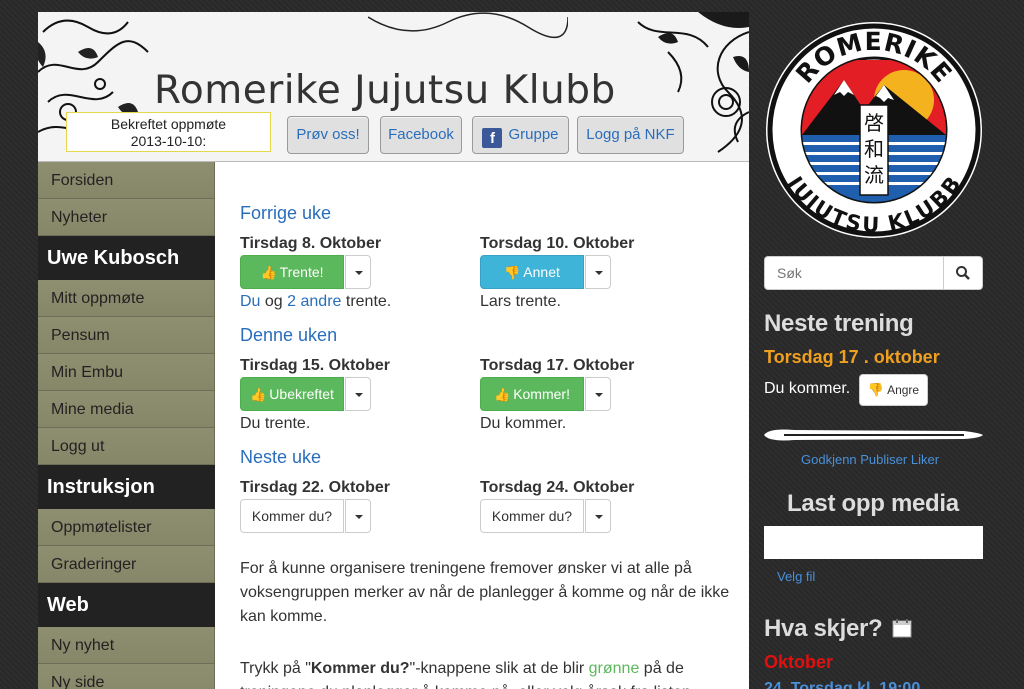 The height and width of the screenshot is (689, 1024). I want to click on confirmed-attendance-label: Bekreftet oppmøte, so click(168, 124).